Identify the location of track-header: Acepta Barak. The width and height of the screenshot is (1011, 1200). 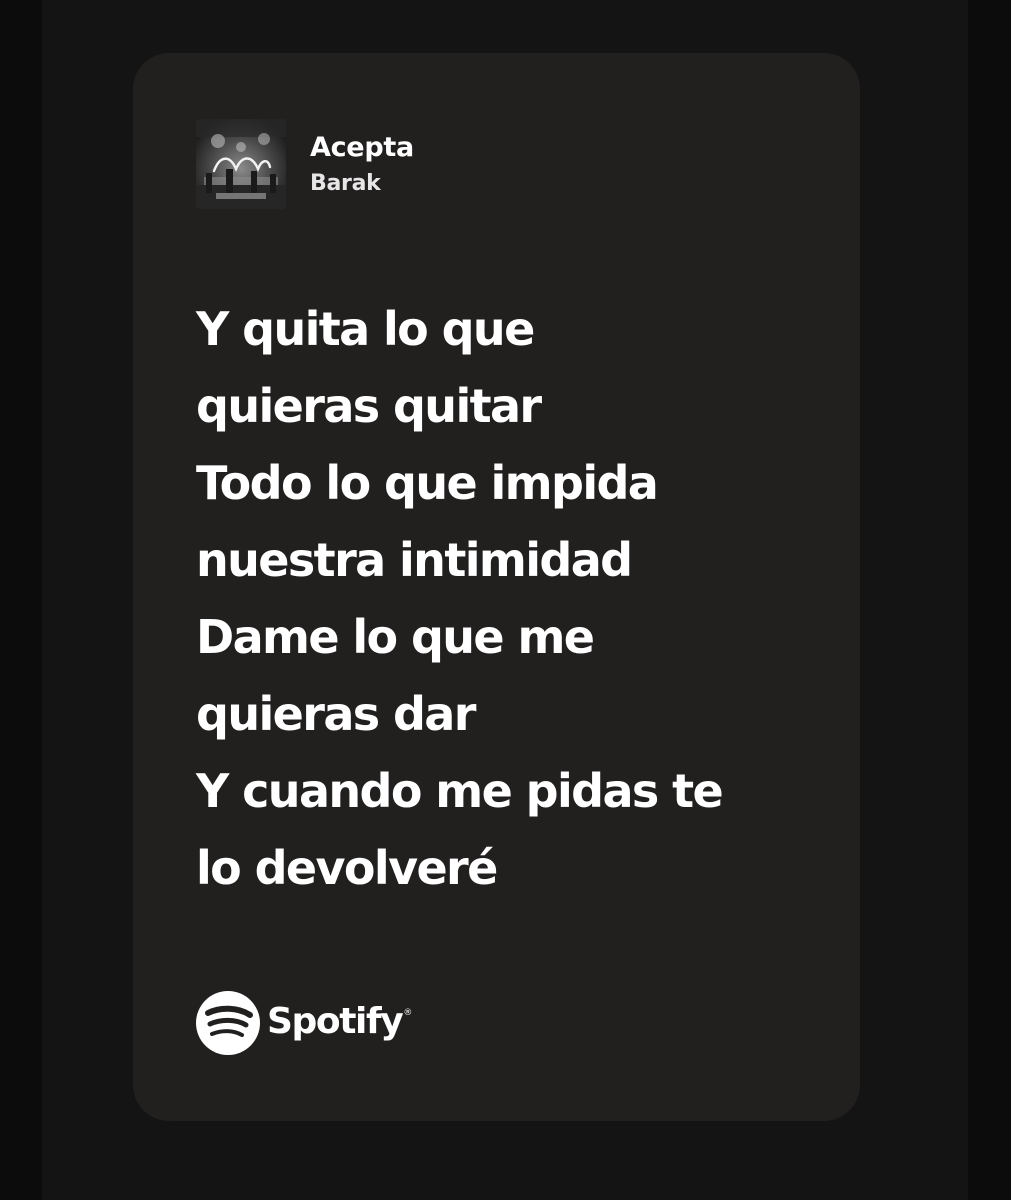
(305, 164).